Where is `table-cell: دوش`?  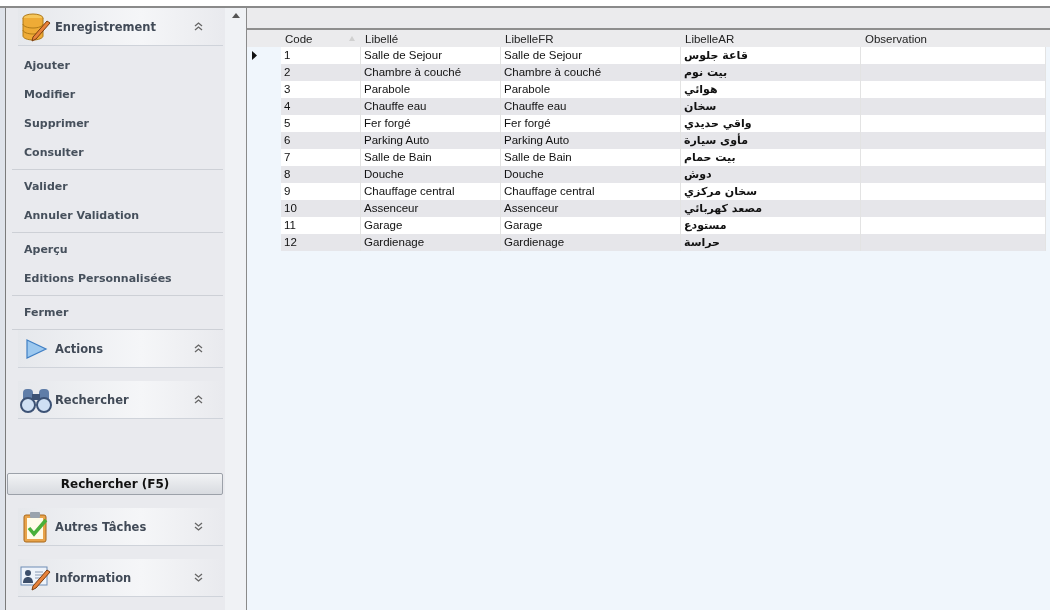 table-cell: دوش is located at coordinates (698, 174).